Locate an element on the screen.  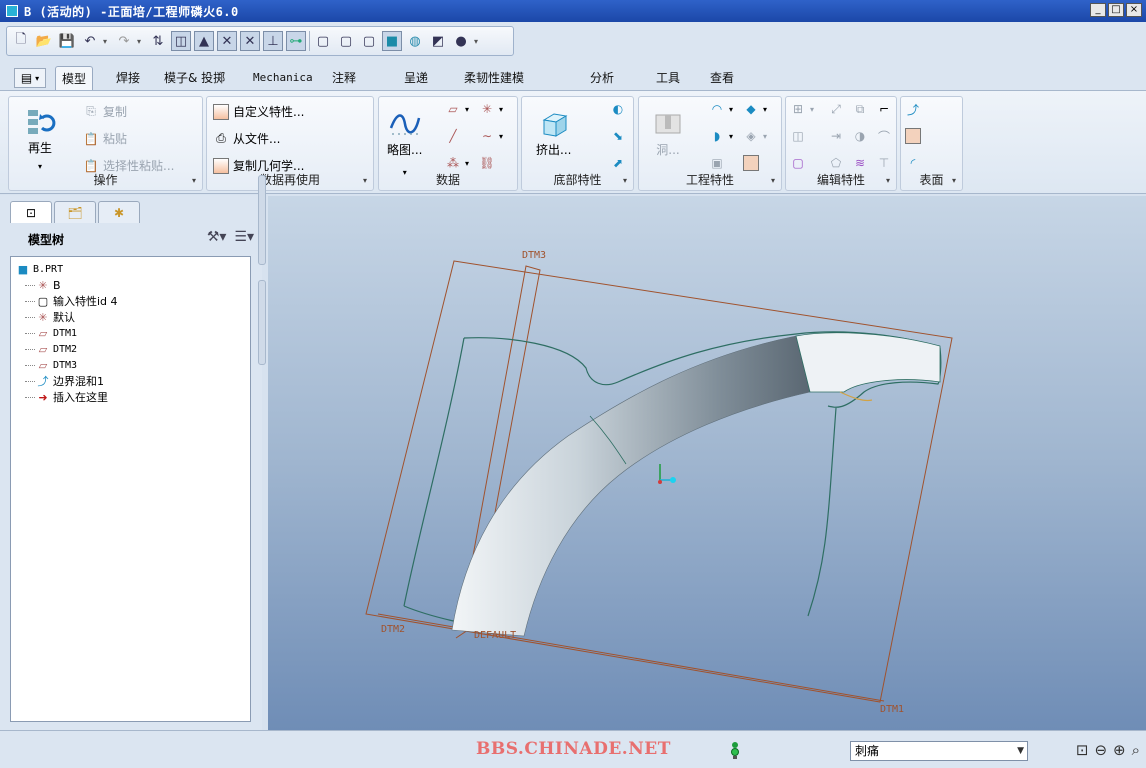
display-icon: ▲ is located at coordinates (204, 41).